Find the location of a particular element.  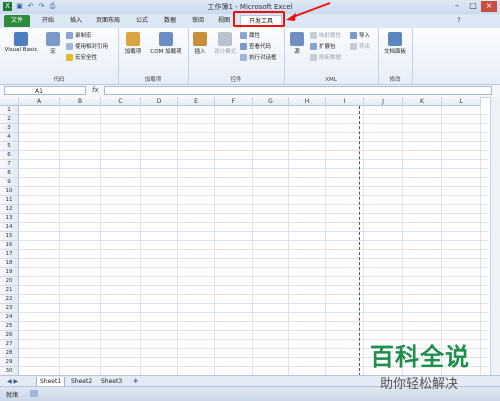

fx-icon: fx is located at coordinates (95, 90).